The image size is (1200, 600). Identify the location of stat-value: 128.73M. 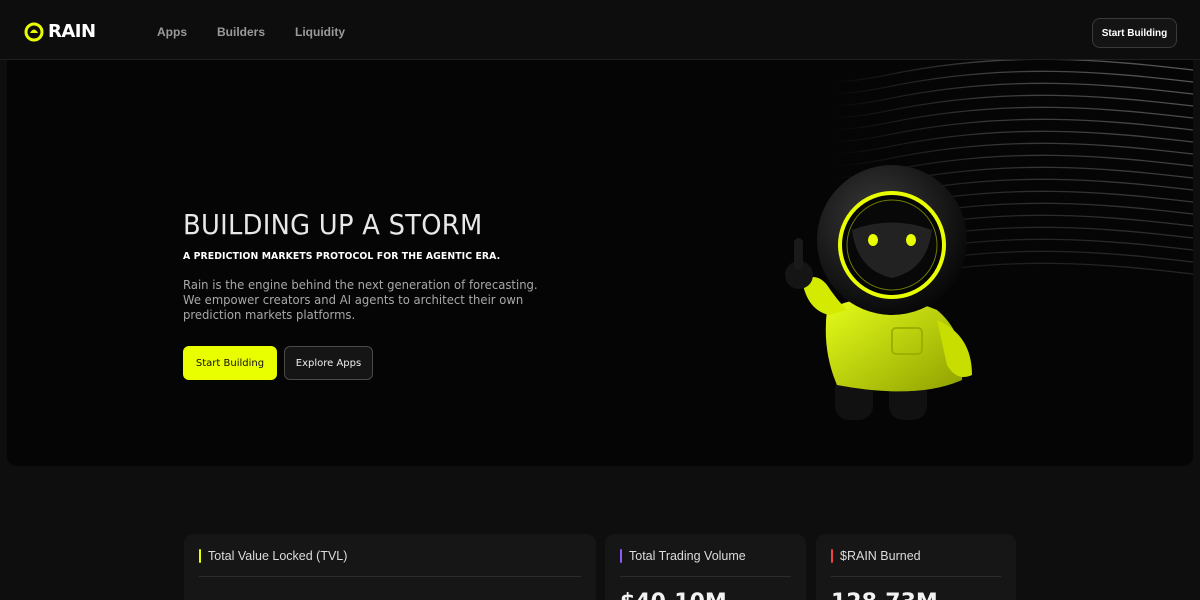
(884, 595).